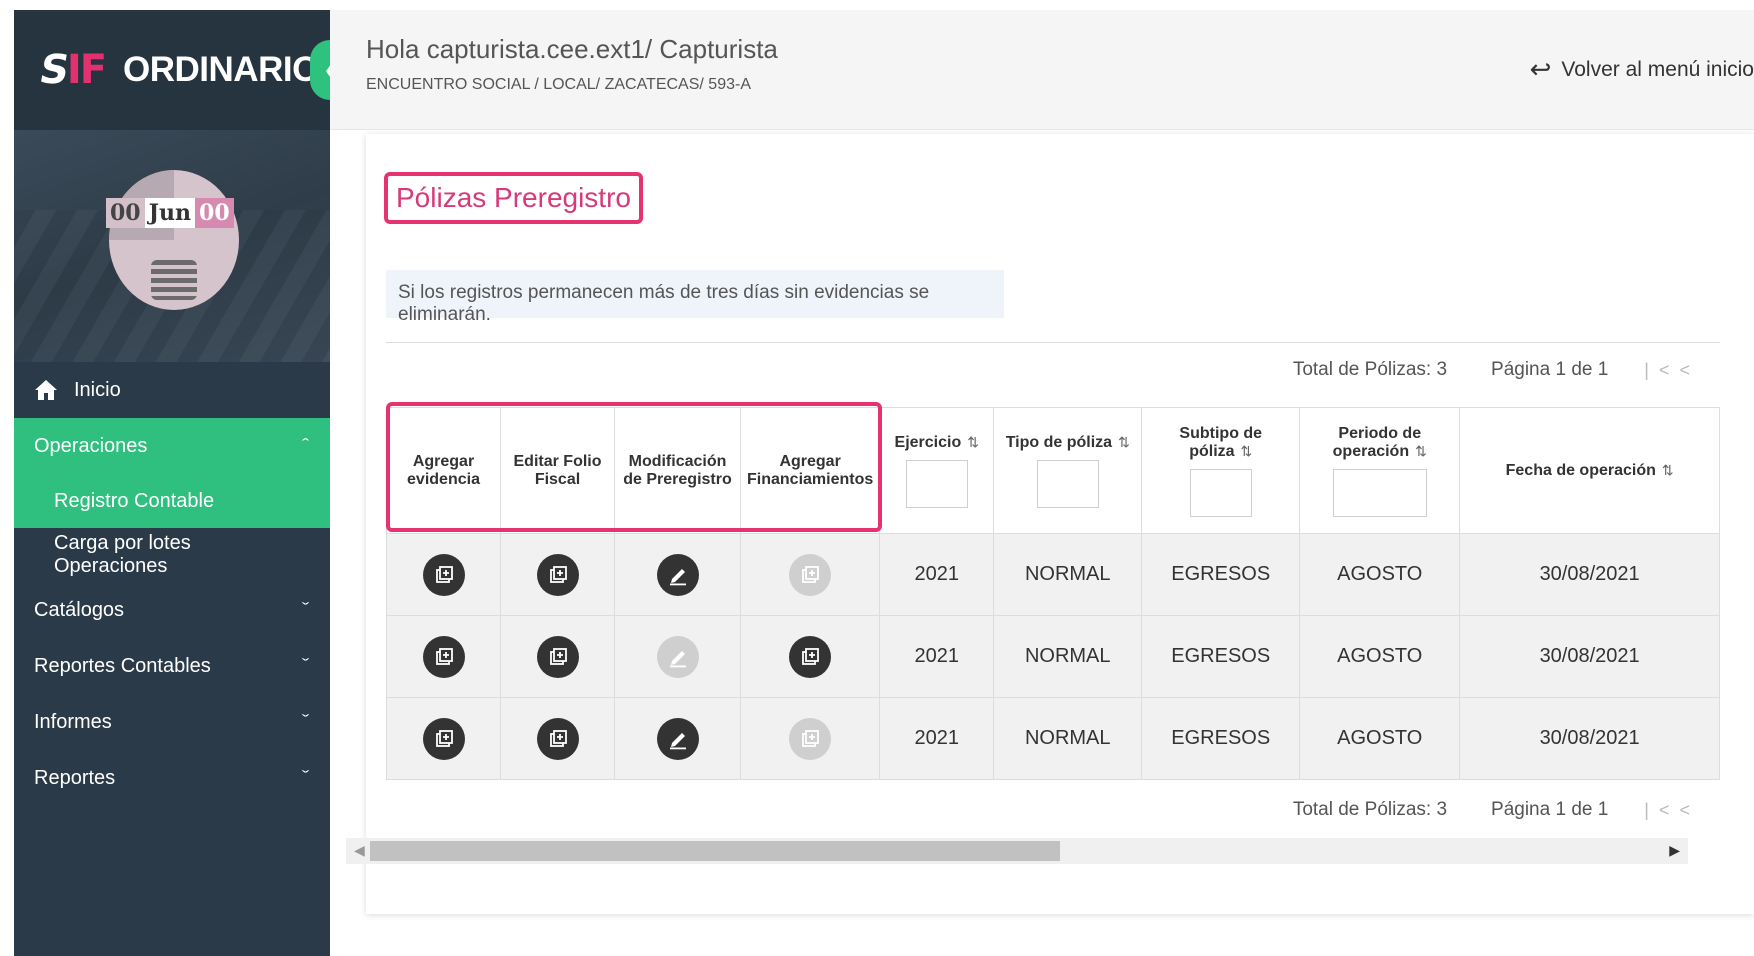 The image size is (1754, 956). I want to click on operaciones-submenu: Registro Contable, so click(172, 501).